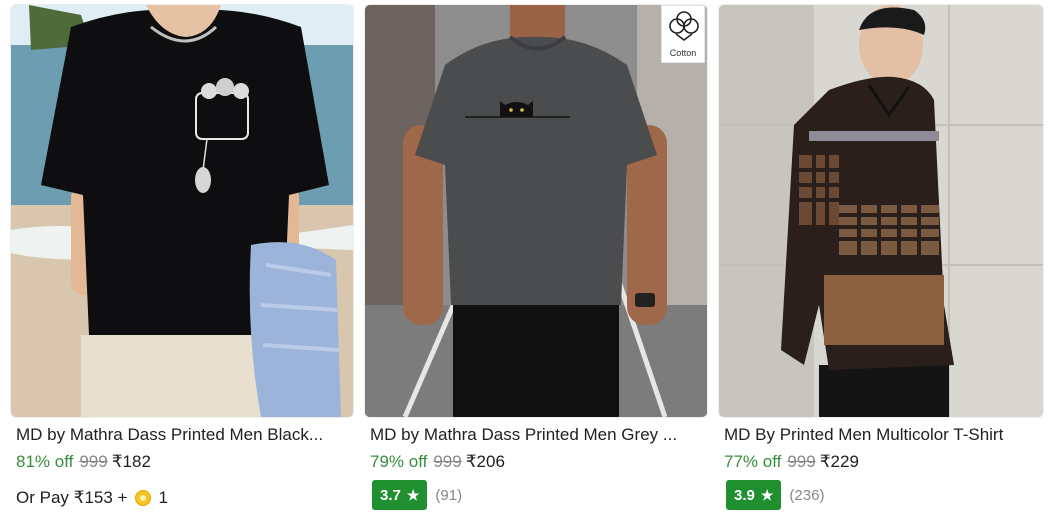 The height and width of the screenshot is (520, 1052). Describe the element at coordinates (72, 497) in the screenshot. I see `or-pay-label: Or Pay ₹153 +` at that location.